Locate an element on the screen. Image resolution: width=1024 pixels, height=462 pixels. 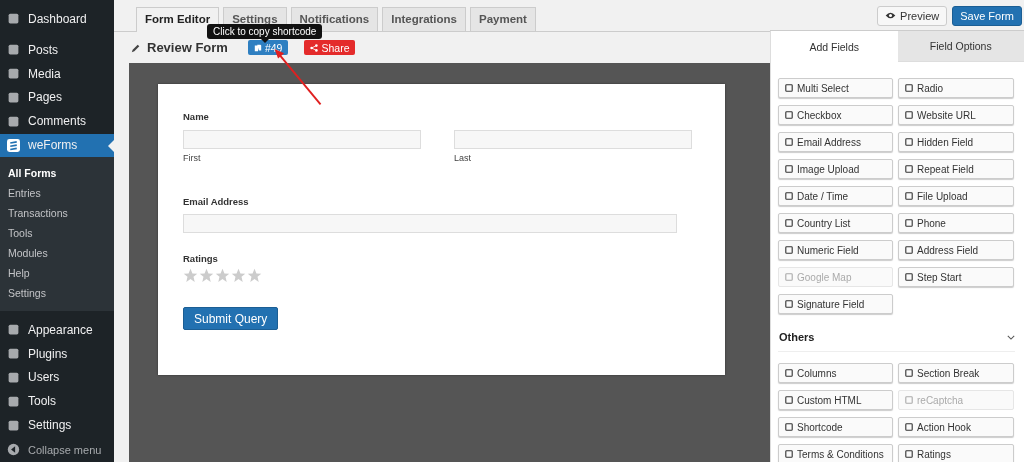
field-sublabel: Last is located at coordinates (463, 158).